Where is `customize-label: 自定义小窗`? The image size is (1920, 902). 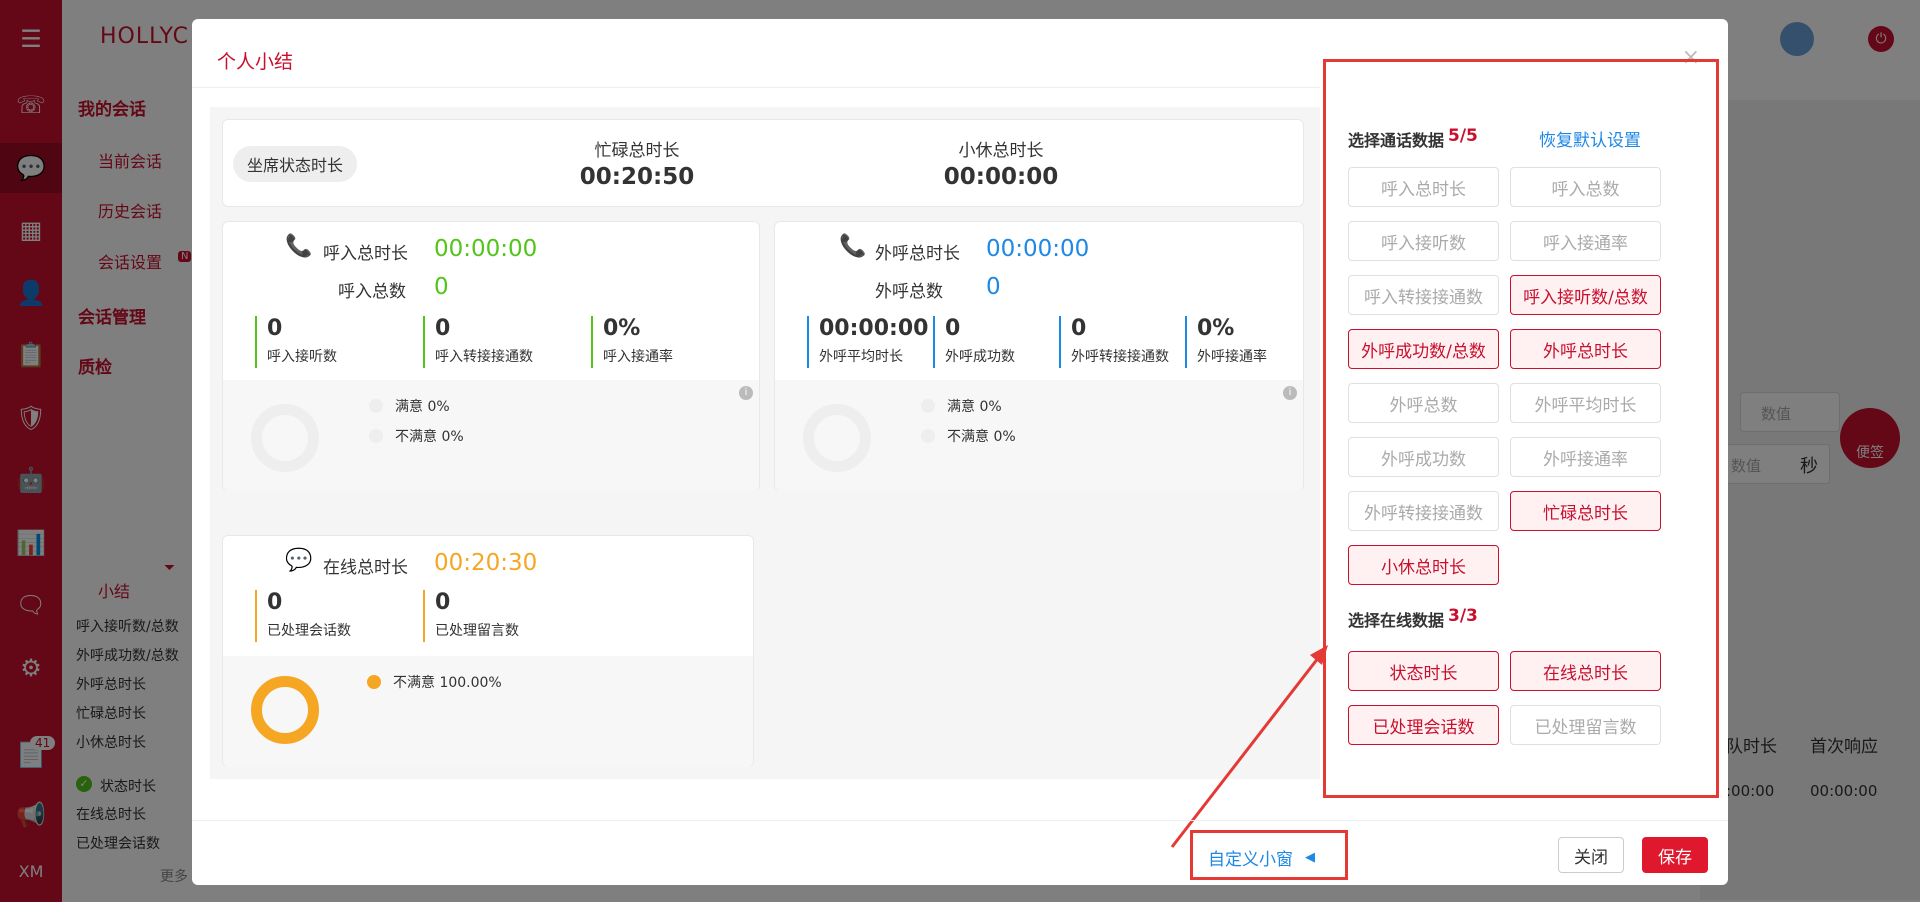
customize-label: 自定义小窗 is located at coordinates (1250, 860).